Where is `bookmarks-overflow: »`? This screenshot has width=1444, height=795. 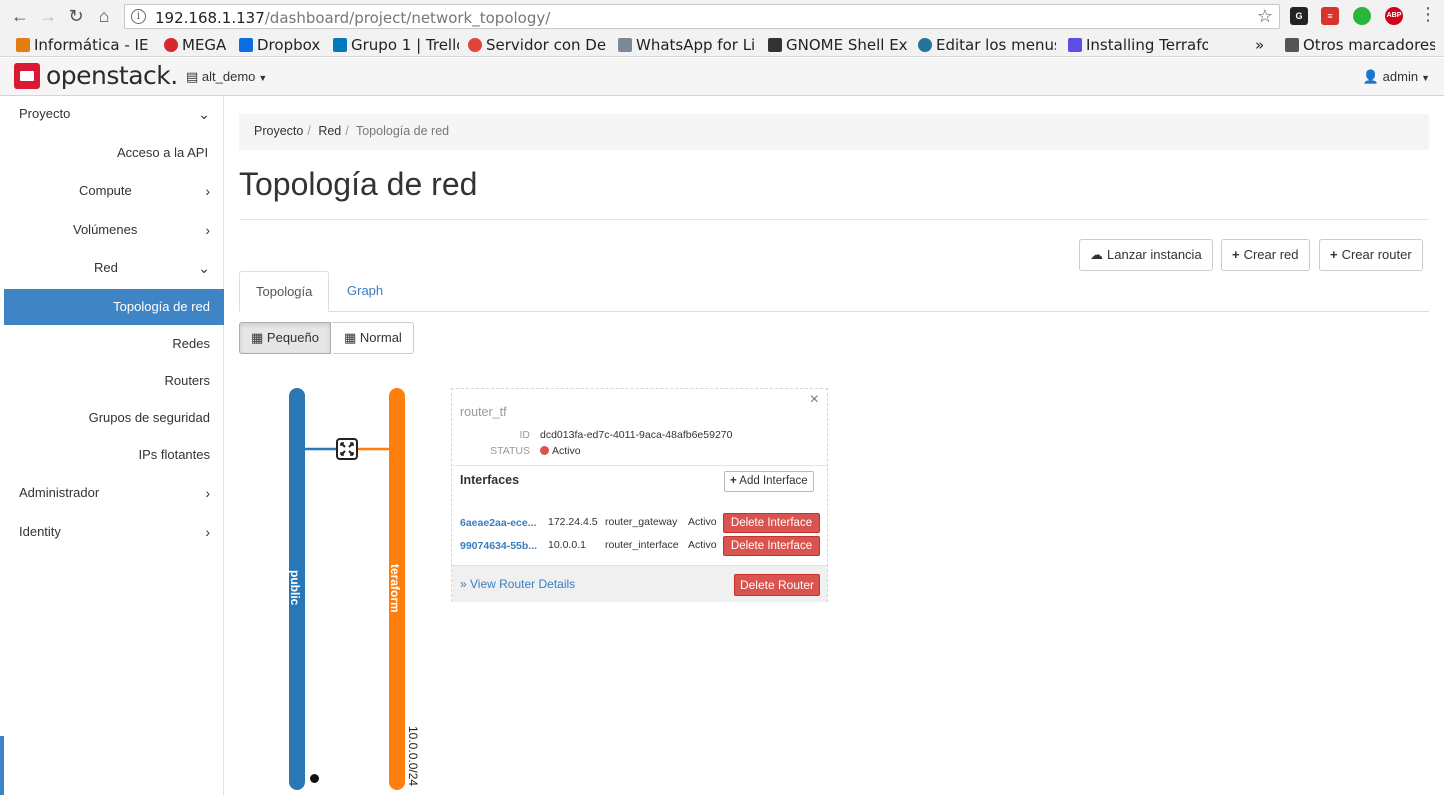 bookmarks-overflow: » is located at coordinates (1262, 45).